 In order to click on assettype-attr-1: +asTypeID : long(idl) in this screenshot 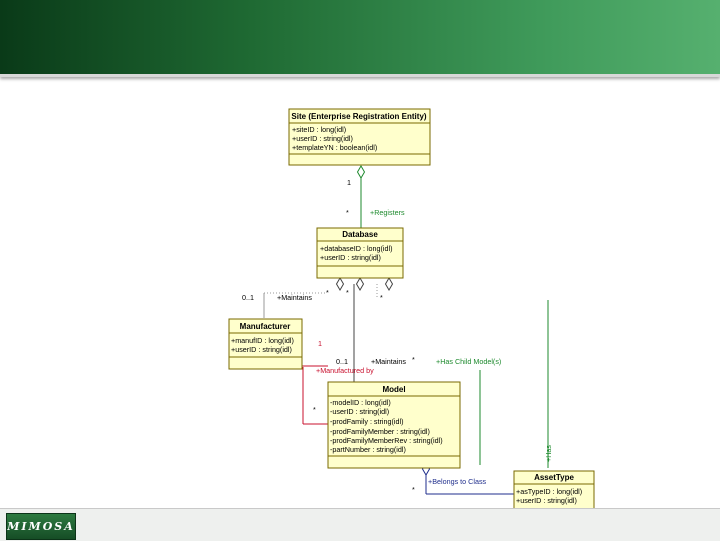, I will do `click(549, 491)`.